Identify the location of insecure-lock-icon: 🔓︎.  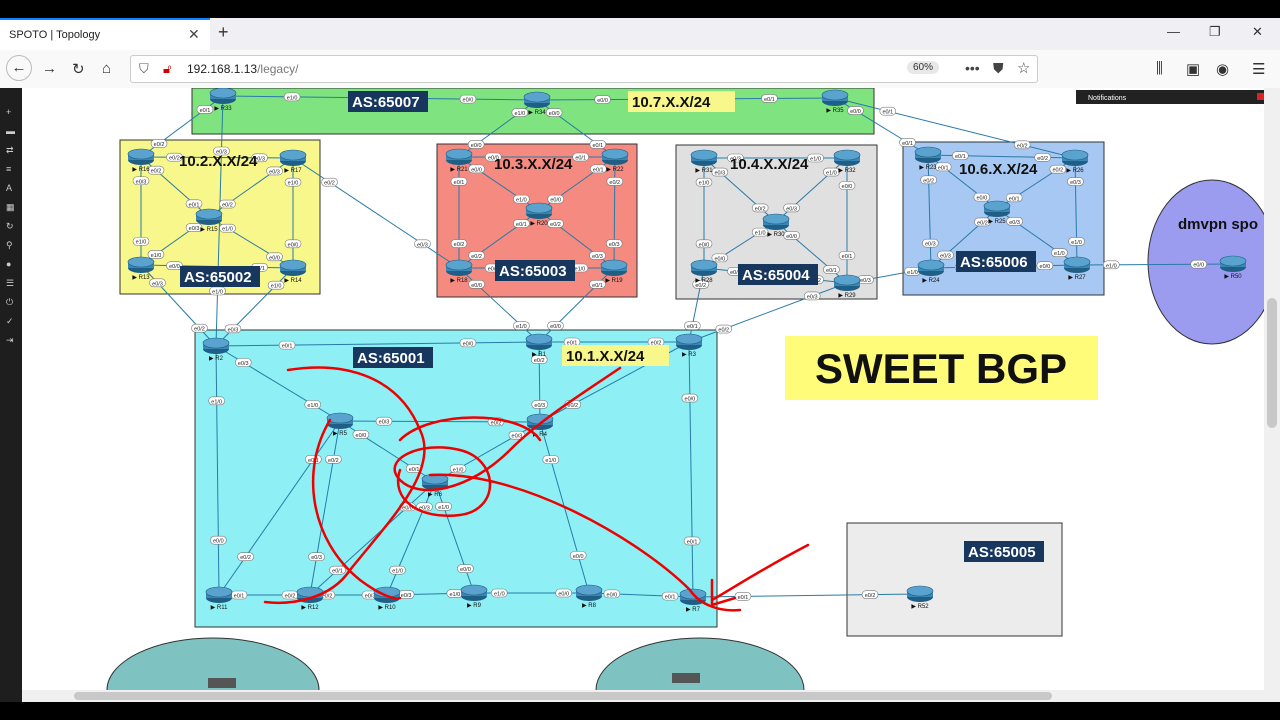
(167, 69).